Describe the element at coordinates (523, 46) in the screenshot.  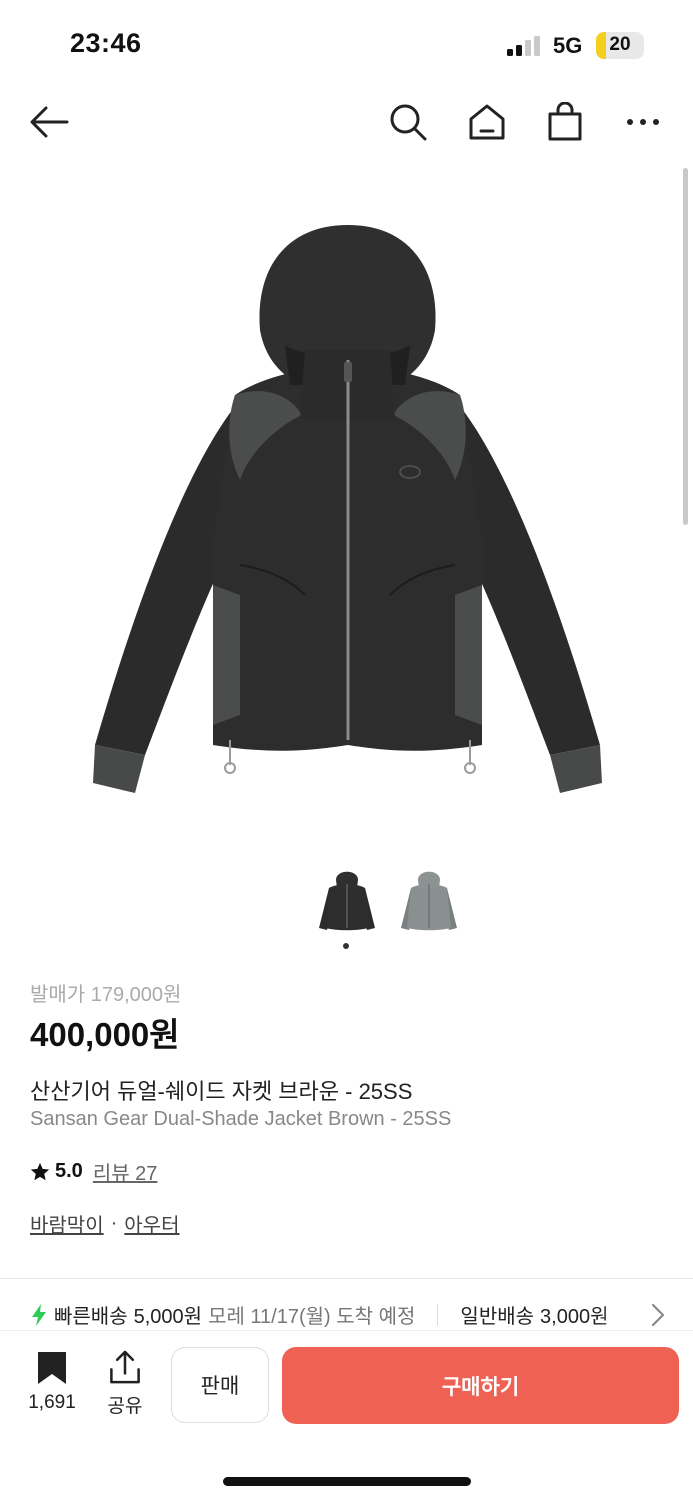
I see `cellular-signal-icon` at that location.